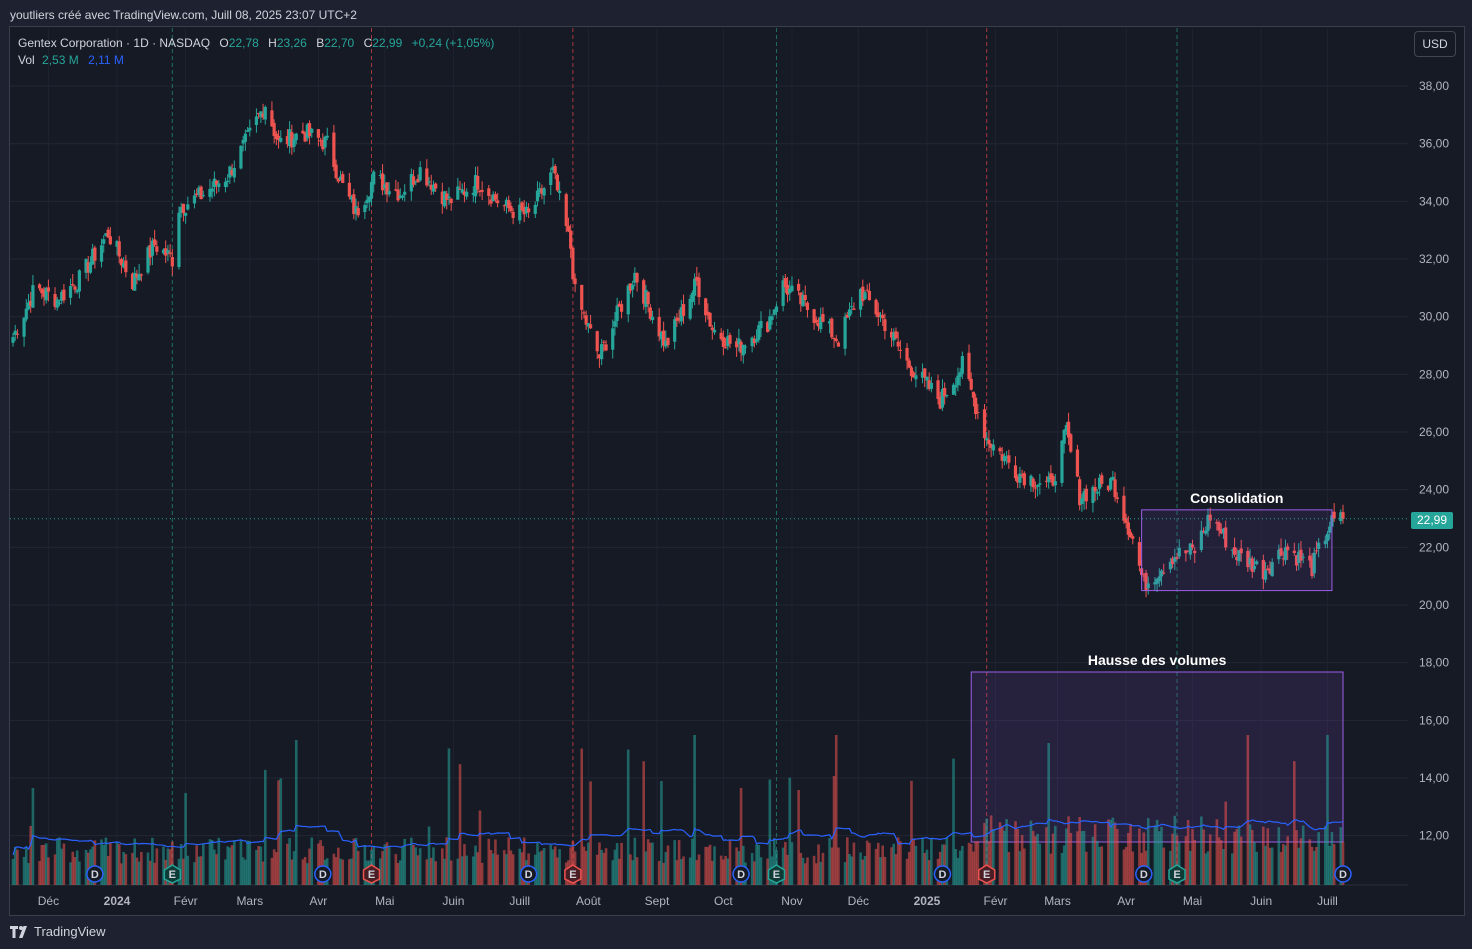 The width and height of the screenshot is (1472, 949). I want to click on legend-volume-value: 2,53 M, so click(60, 60).